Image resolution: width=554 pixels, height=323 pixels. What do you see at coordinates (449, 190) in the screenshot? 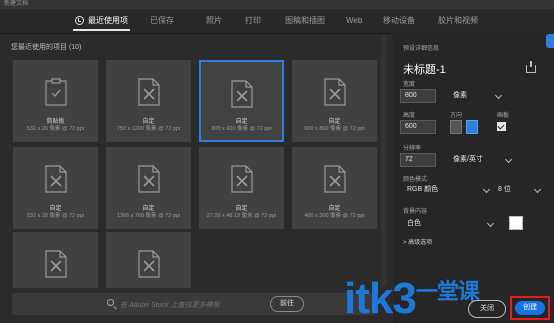
I see `color-mode-select: RGB 颜色` at bounding box center [449, 190].